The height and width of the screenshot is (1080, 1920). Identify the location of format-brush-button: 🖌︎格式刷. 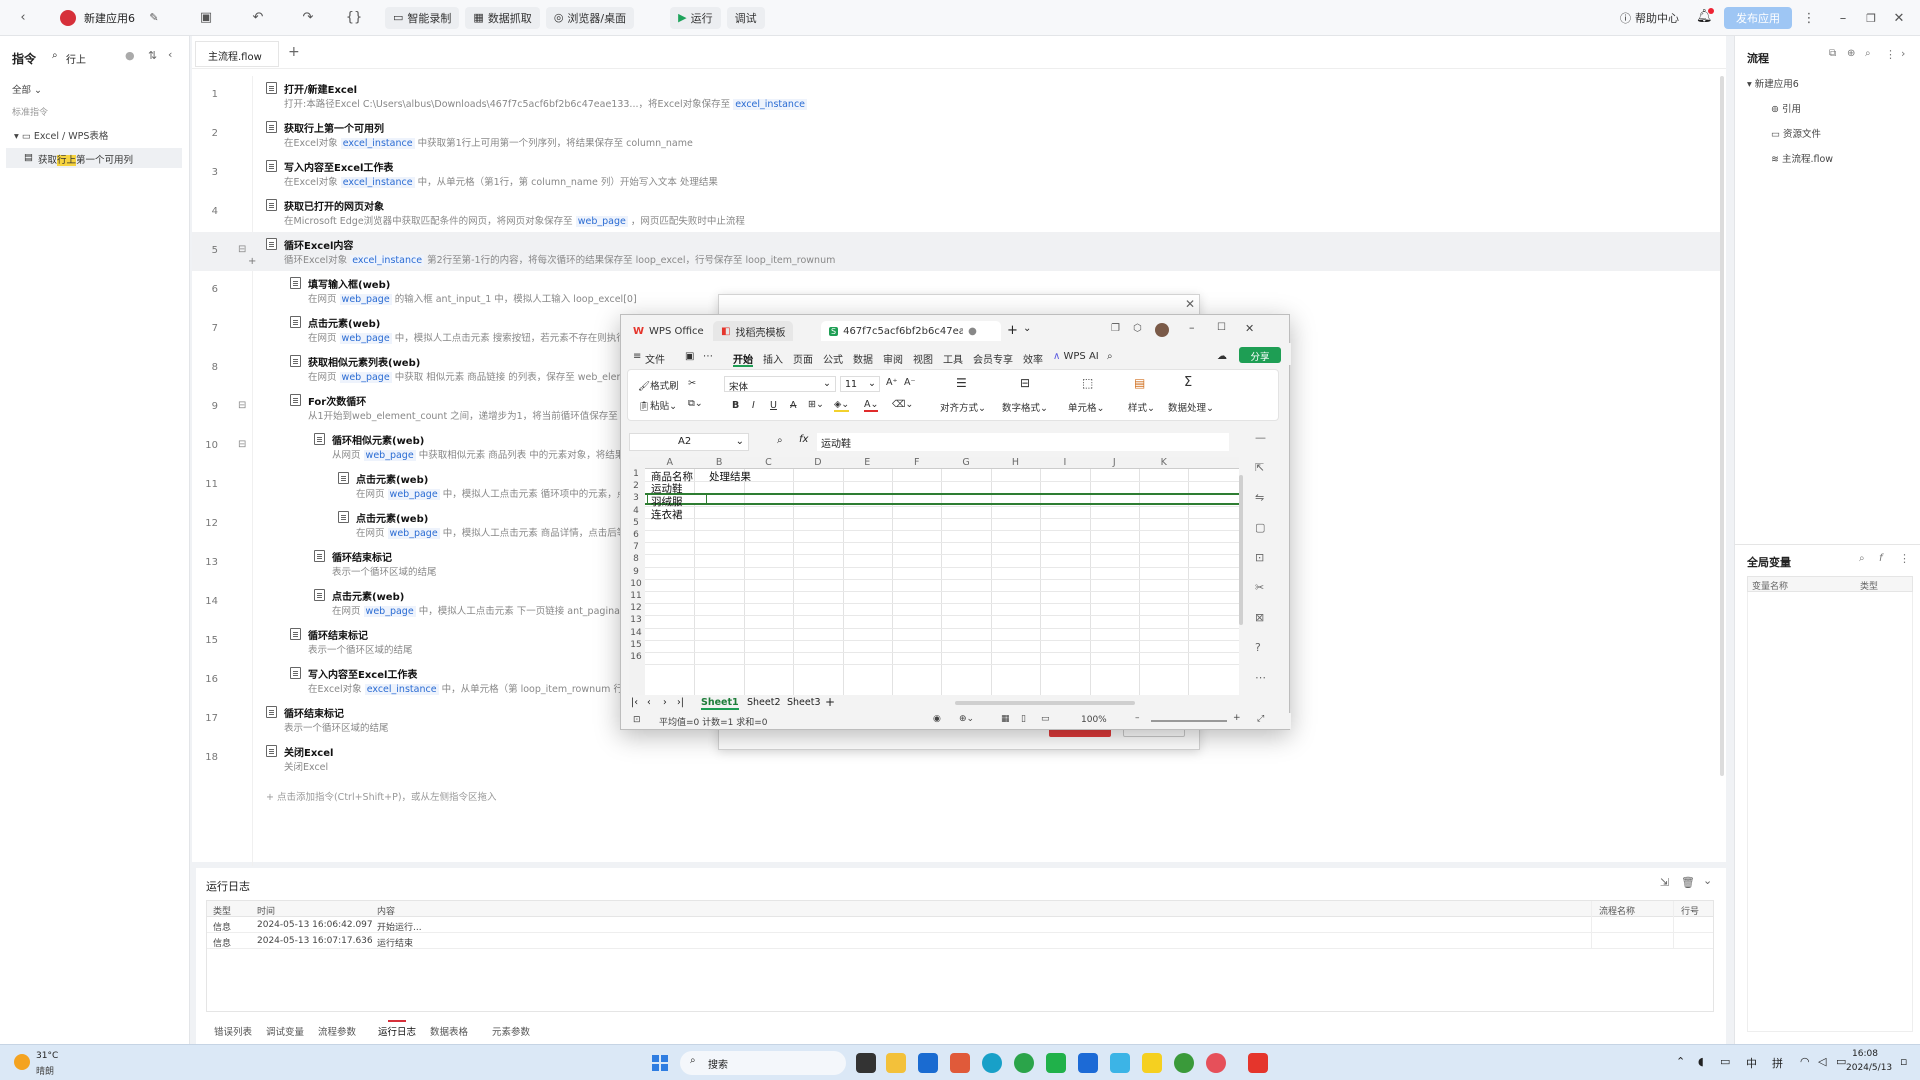
(658, 385).